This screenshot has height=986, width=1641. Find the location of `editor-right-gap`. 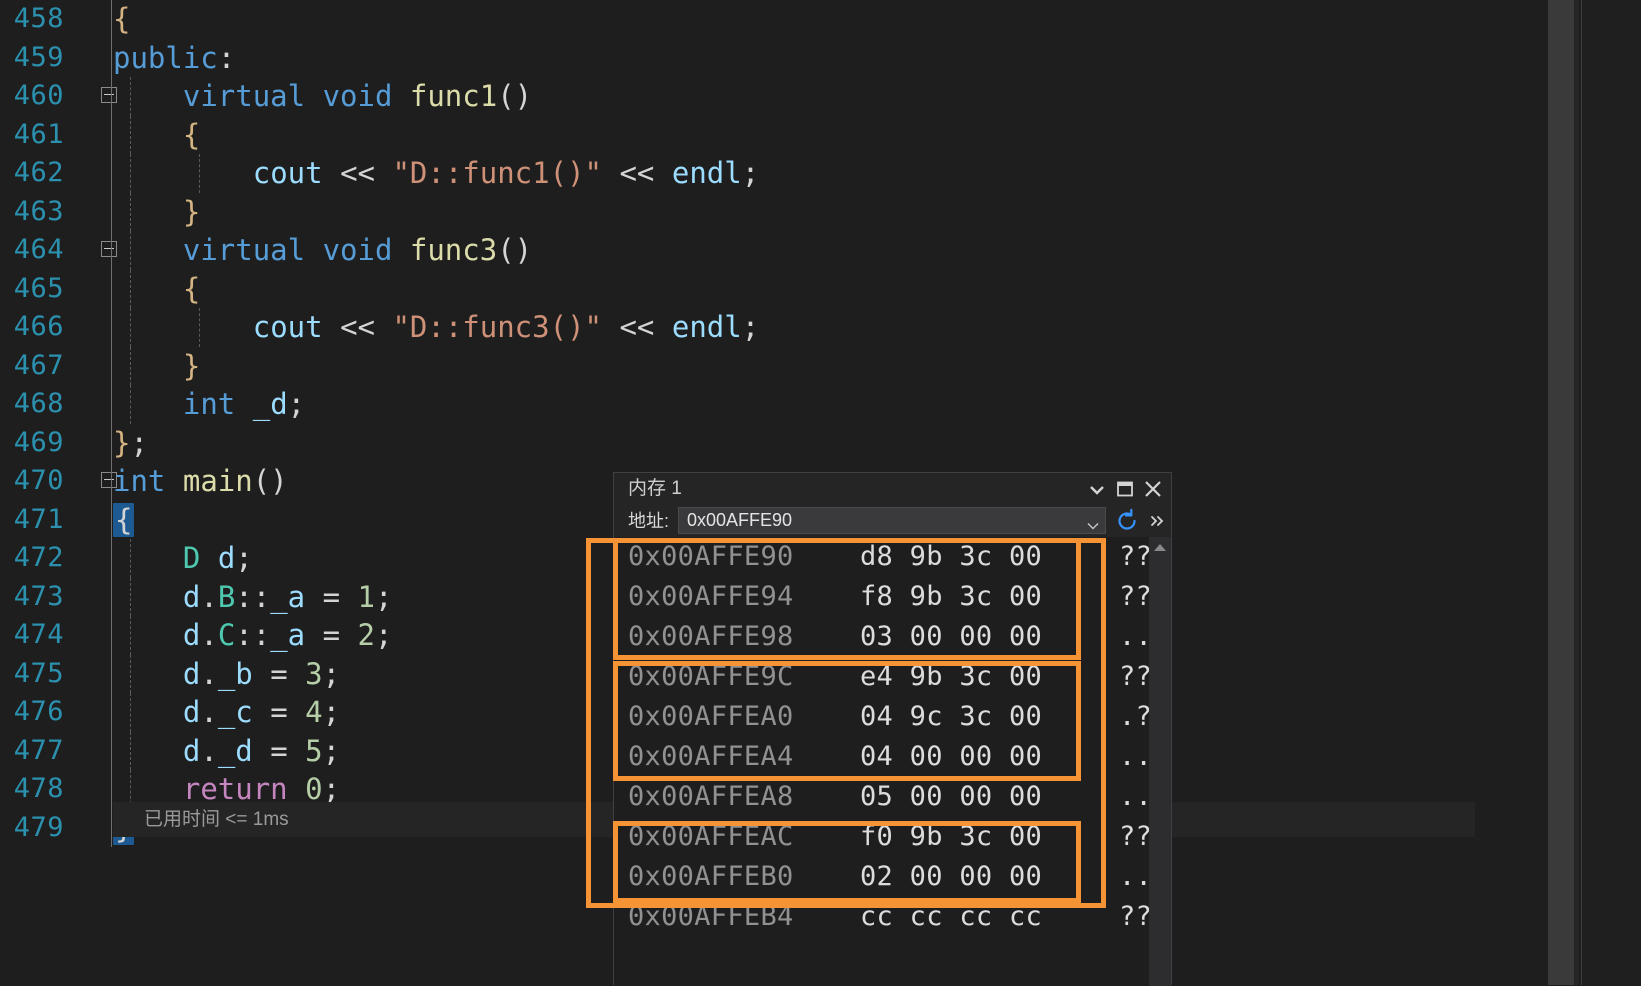

editor-right-gap is located at coordinates (1576, 492).